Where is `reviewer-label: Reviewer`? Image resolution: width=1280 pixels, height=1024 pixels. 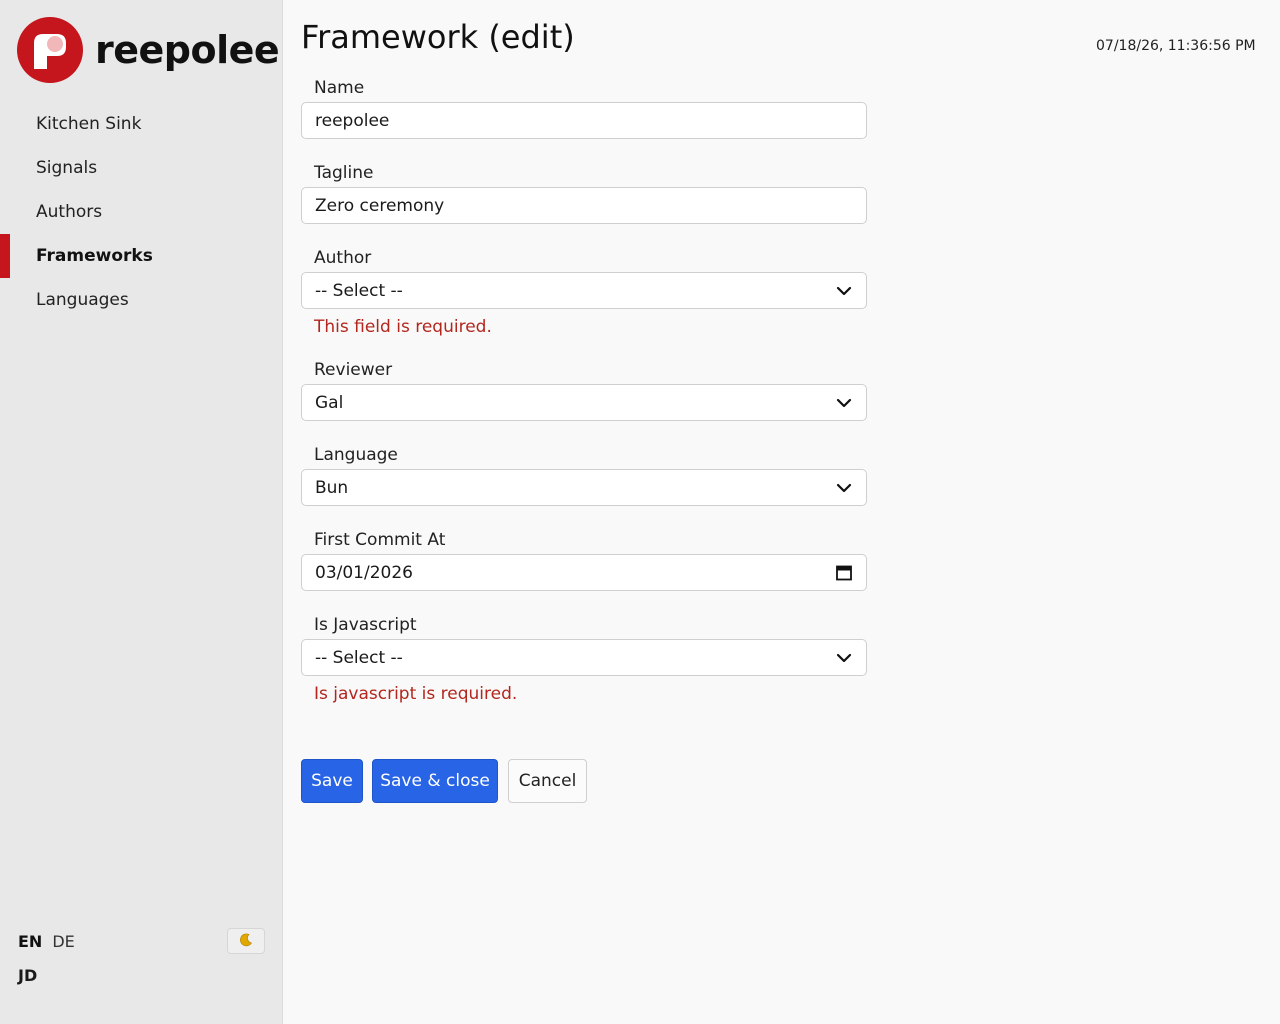 reviewer-label: Reviewer is located at coordinates (353, 370).